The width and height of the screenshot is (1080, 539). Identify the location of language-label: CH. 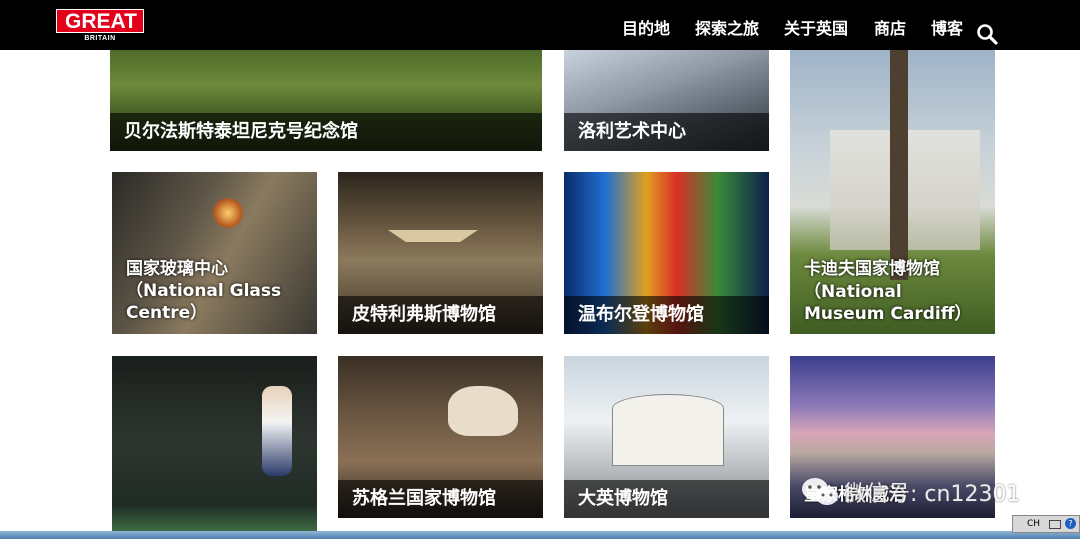
(1034, 524).